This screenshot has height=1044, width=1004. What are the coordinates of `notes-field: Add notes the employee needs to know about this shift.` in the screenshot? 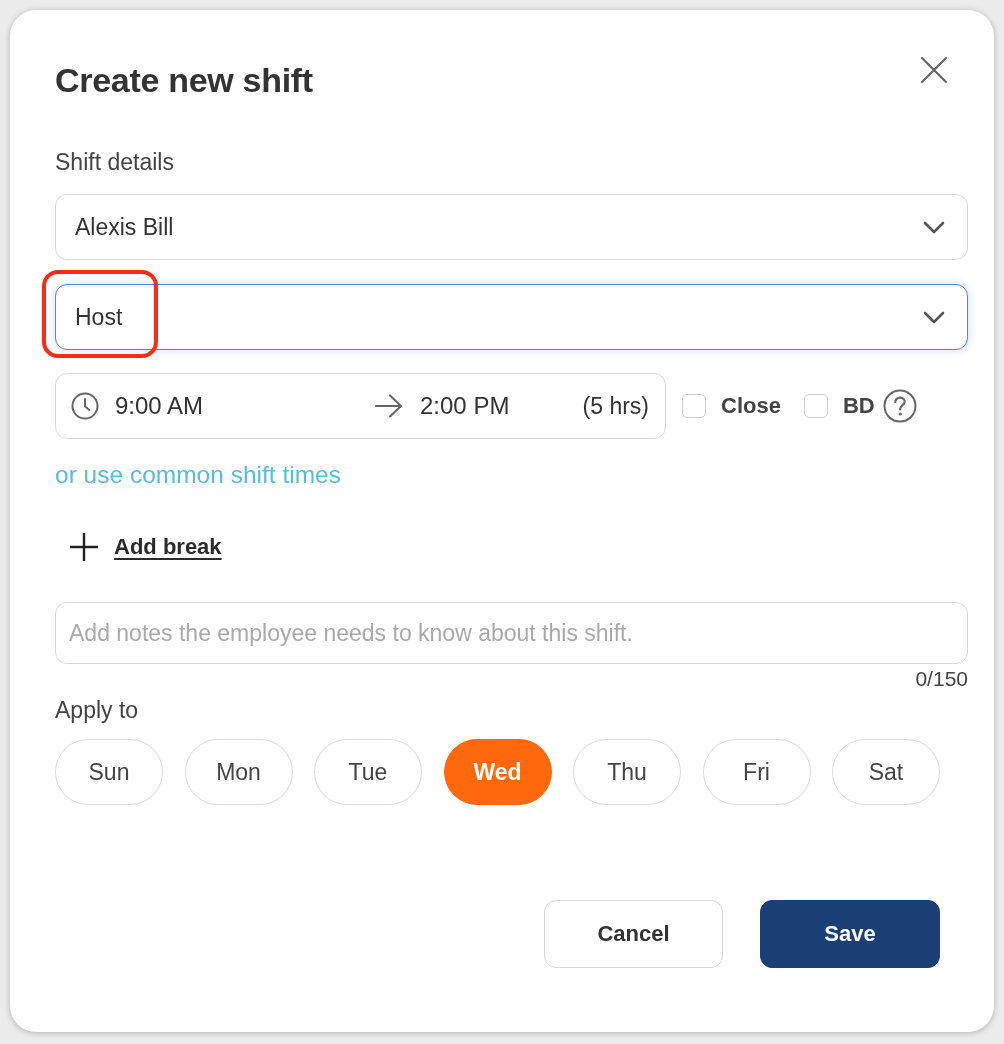 It's located at (511, 633).